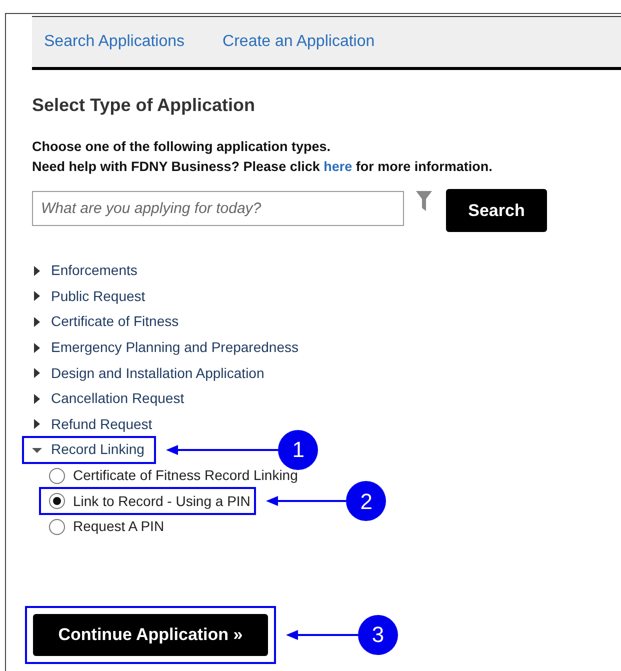  I want to click on tree-item: Design and Installation Application, so click(157, 373).